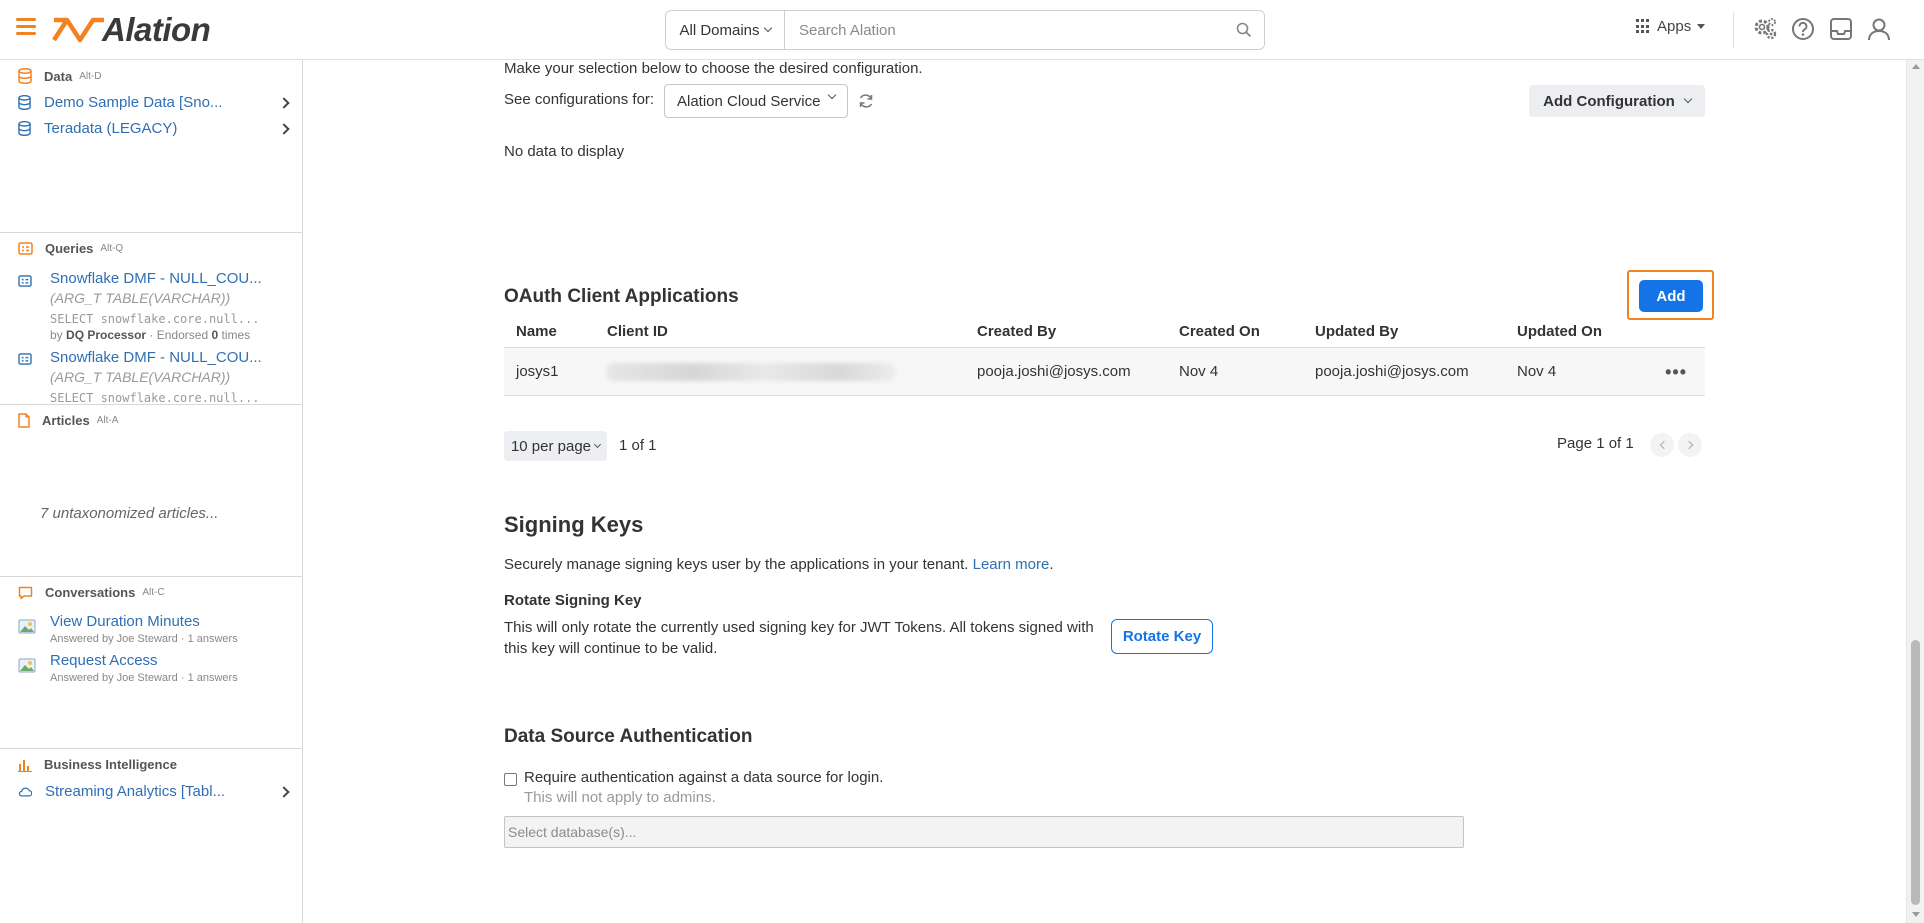 The image size is (1924, 923). Describe the element at coordinates (110, 764) in the screenshot. I see `section-title: Business Intelligence` at that location.